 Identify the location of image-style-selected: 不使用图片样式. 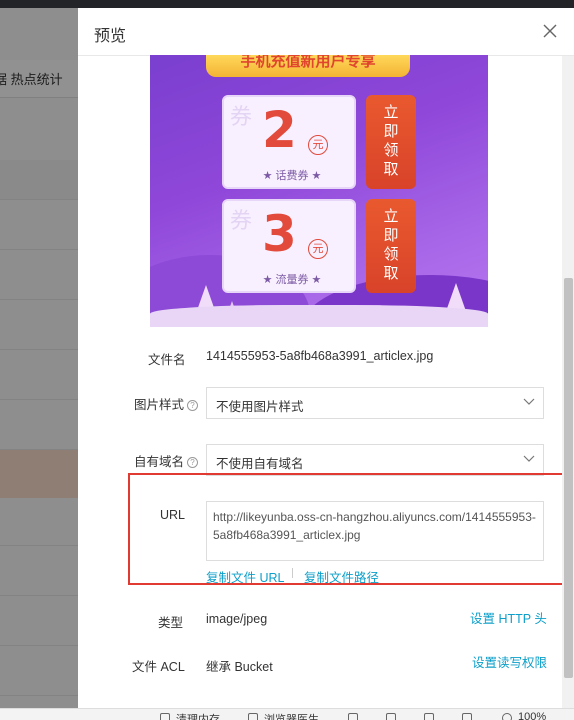
(260, 407).